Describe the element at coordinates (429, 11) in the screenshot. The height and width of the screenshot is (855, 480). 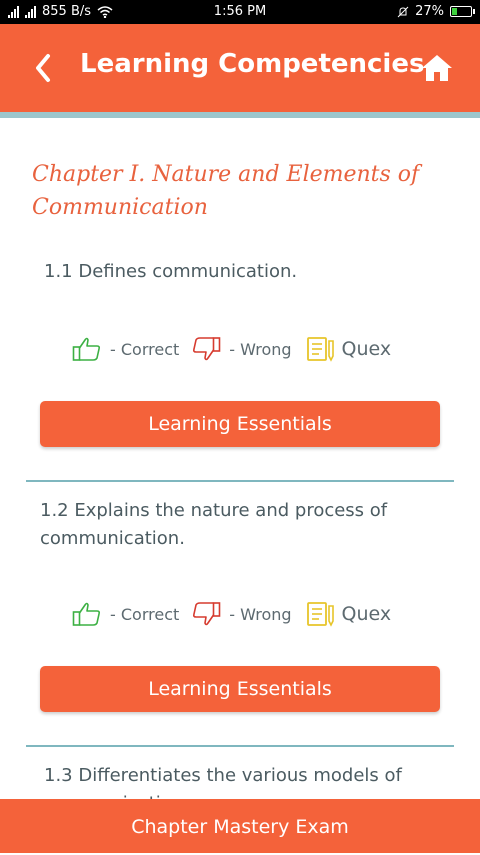
I see `battery-percent: 27%` at that location.